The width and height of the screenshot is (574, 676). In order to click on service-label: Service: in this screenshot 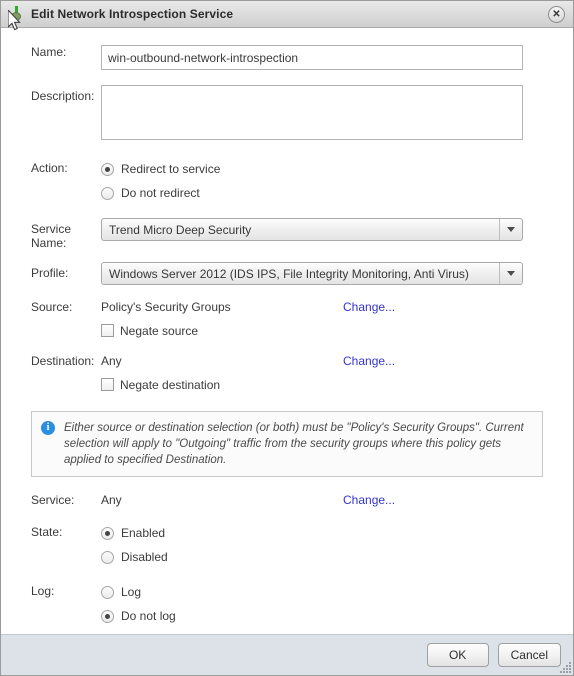, I will do `click(53, 500)`.